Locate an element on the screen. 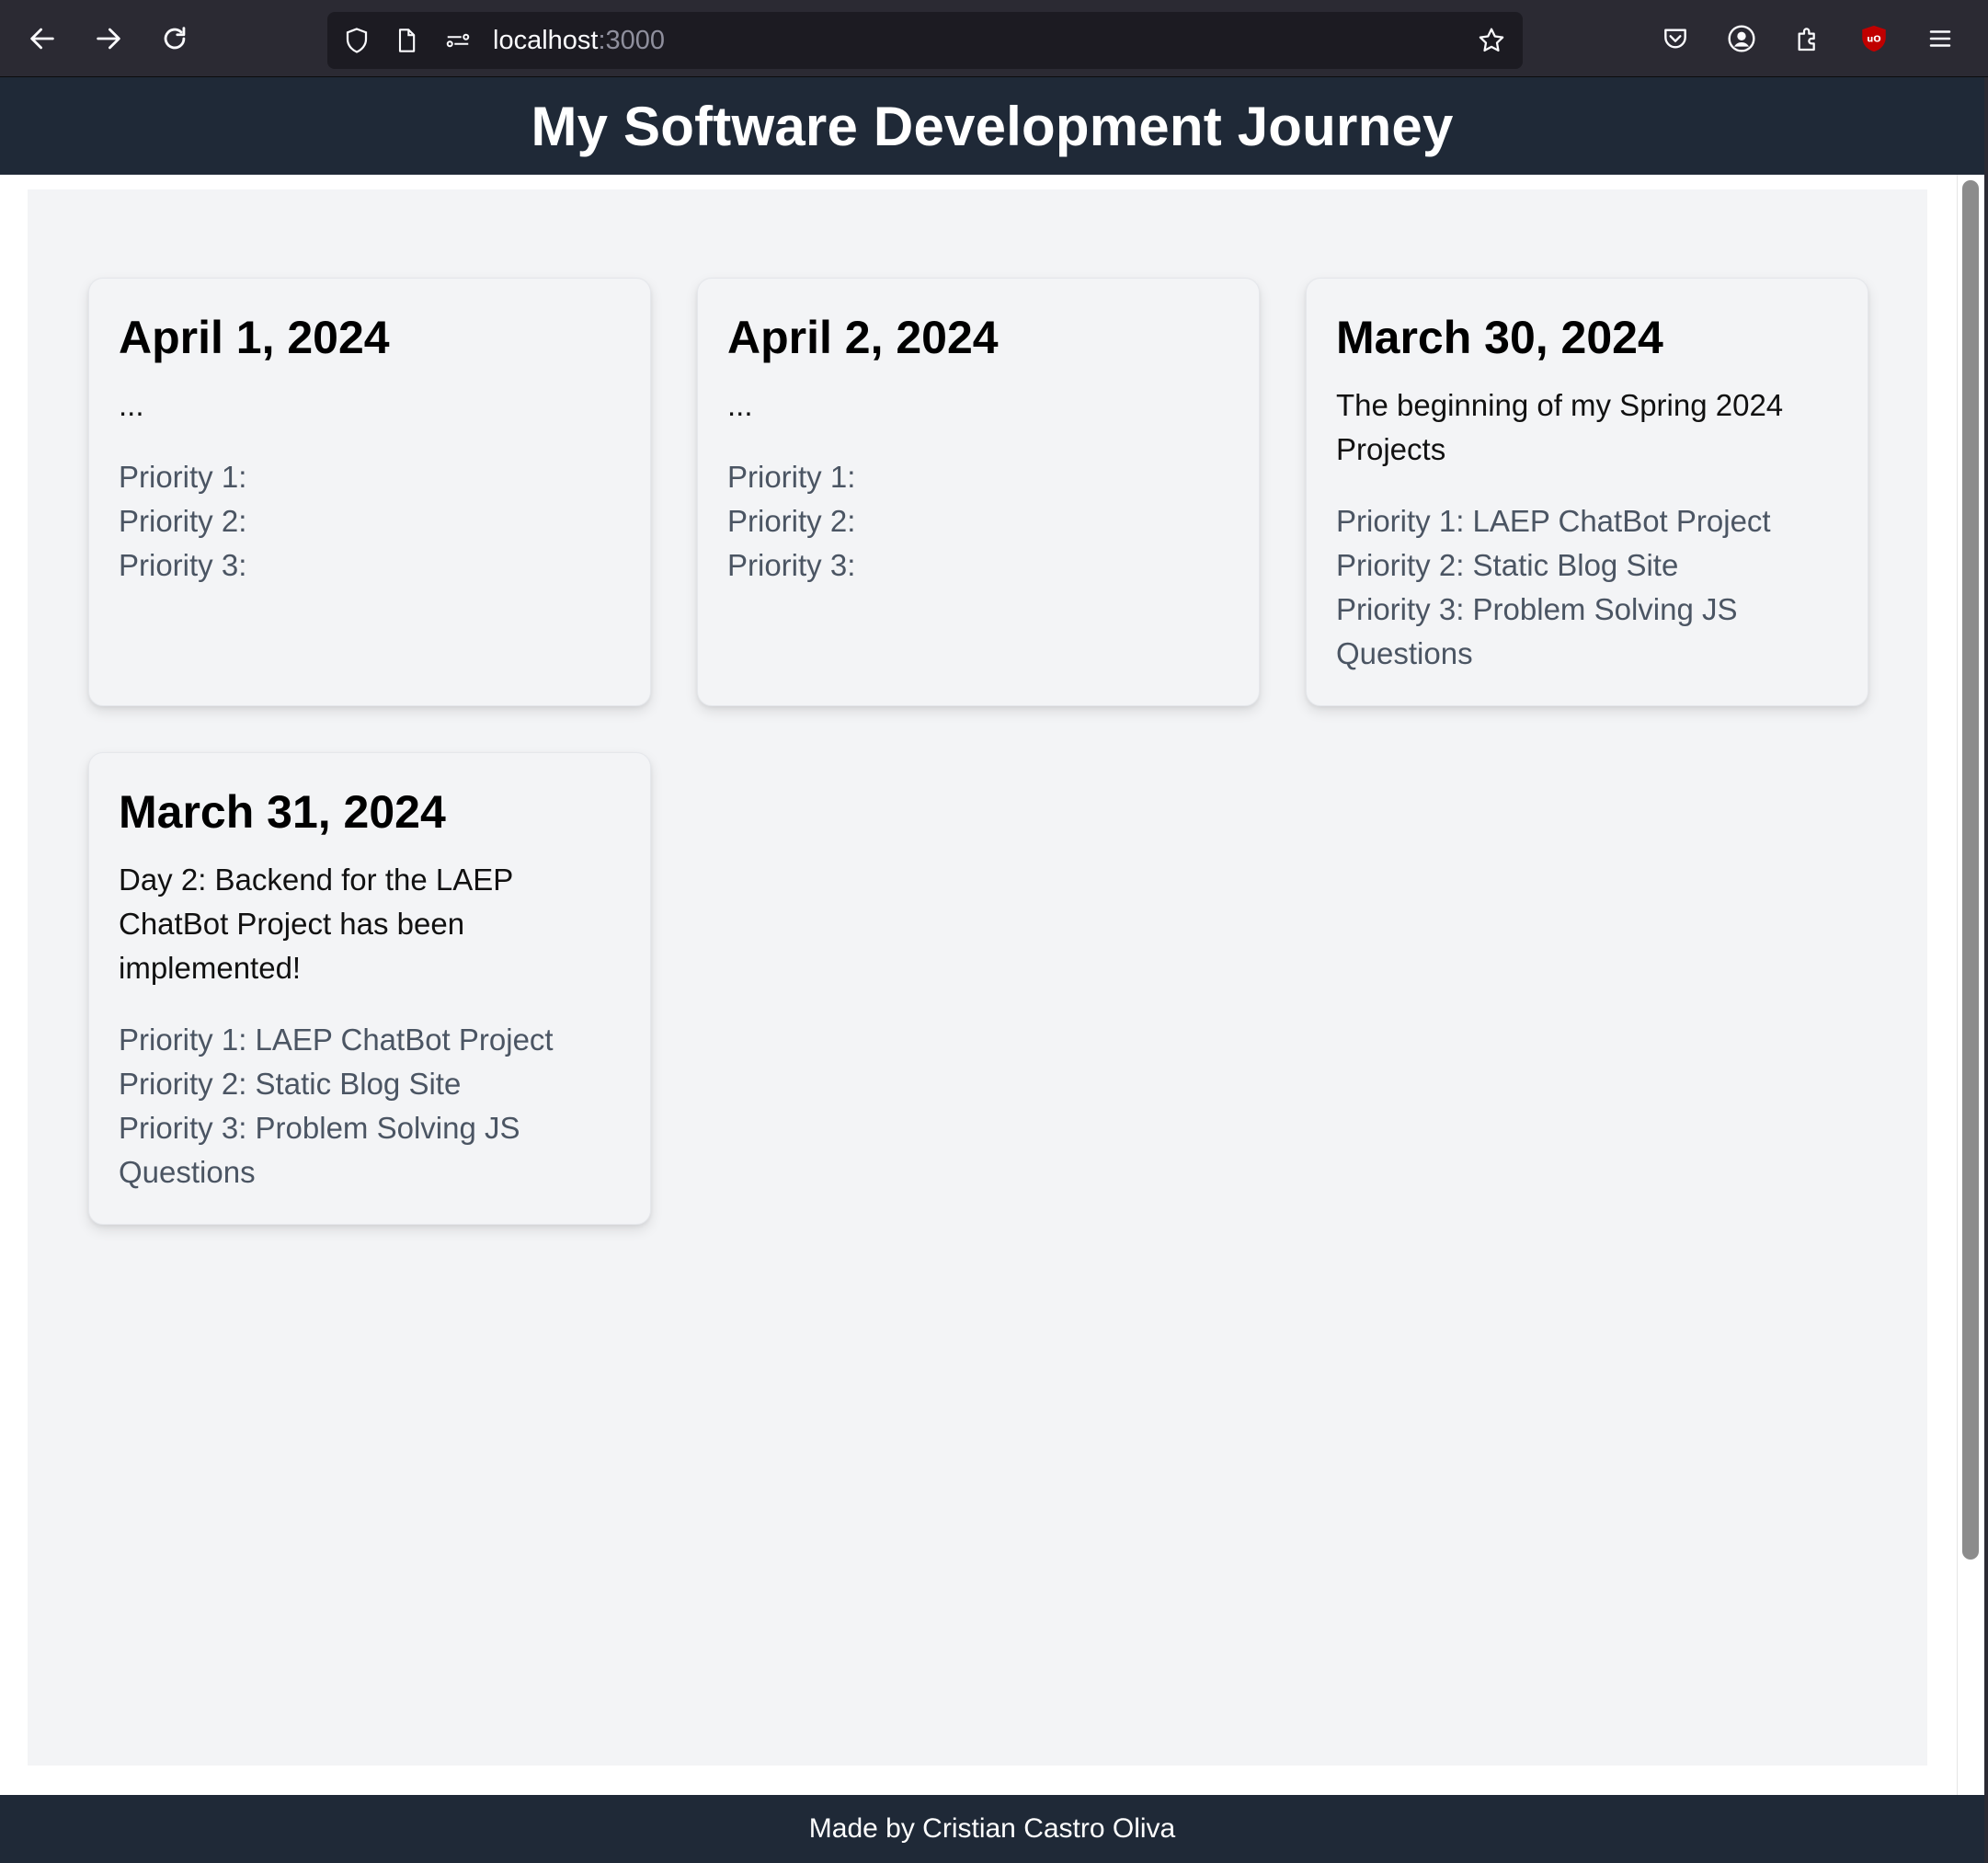 Image resolution: width=1988 pixels, height=1863 pixels. ublock-icon: uO is located at coordinates (1874, 39).